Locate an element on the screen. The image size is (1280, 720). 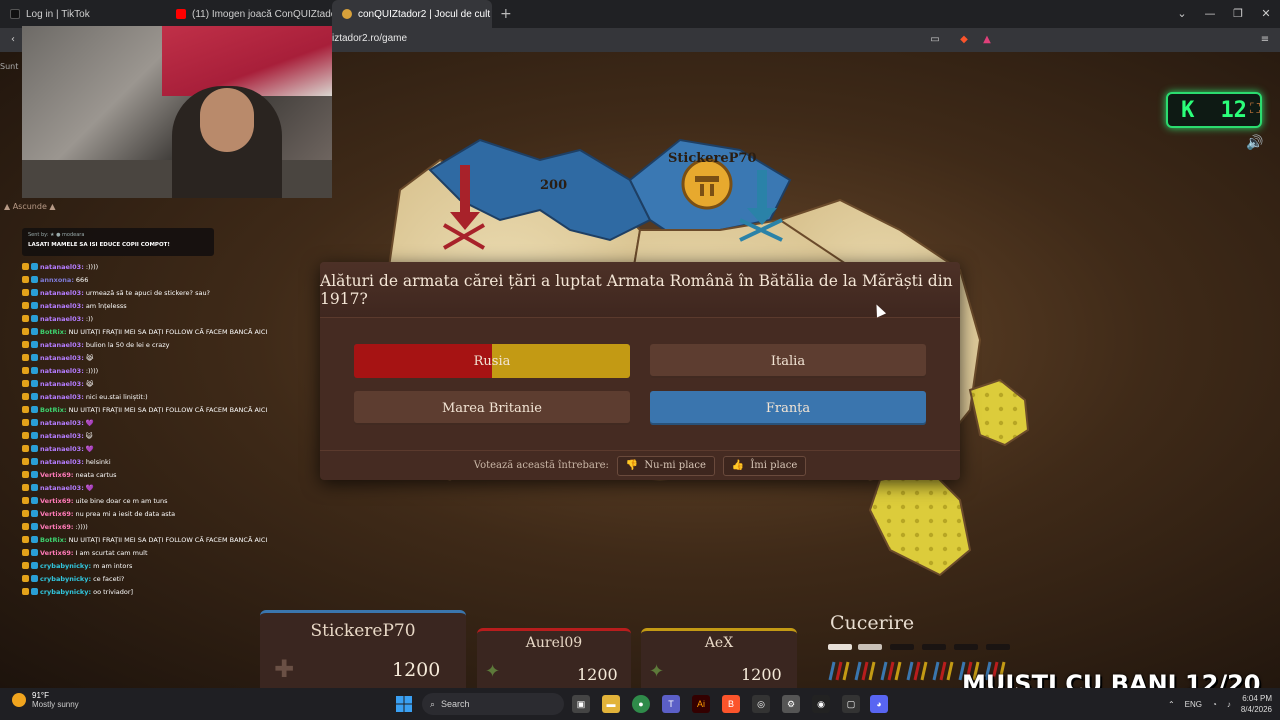
map-territory-yellow-southeast is located at coordinates (920, 522).